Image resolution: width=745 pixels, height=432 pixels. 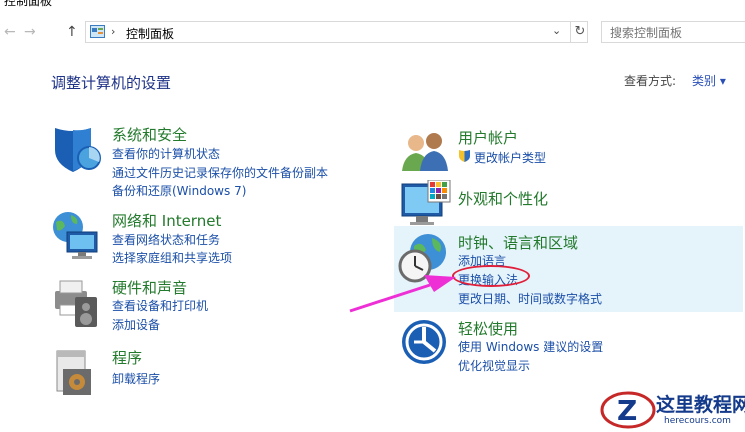 I want to click on title-bar: 控制面板, so click(x=372, y=4).